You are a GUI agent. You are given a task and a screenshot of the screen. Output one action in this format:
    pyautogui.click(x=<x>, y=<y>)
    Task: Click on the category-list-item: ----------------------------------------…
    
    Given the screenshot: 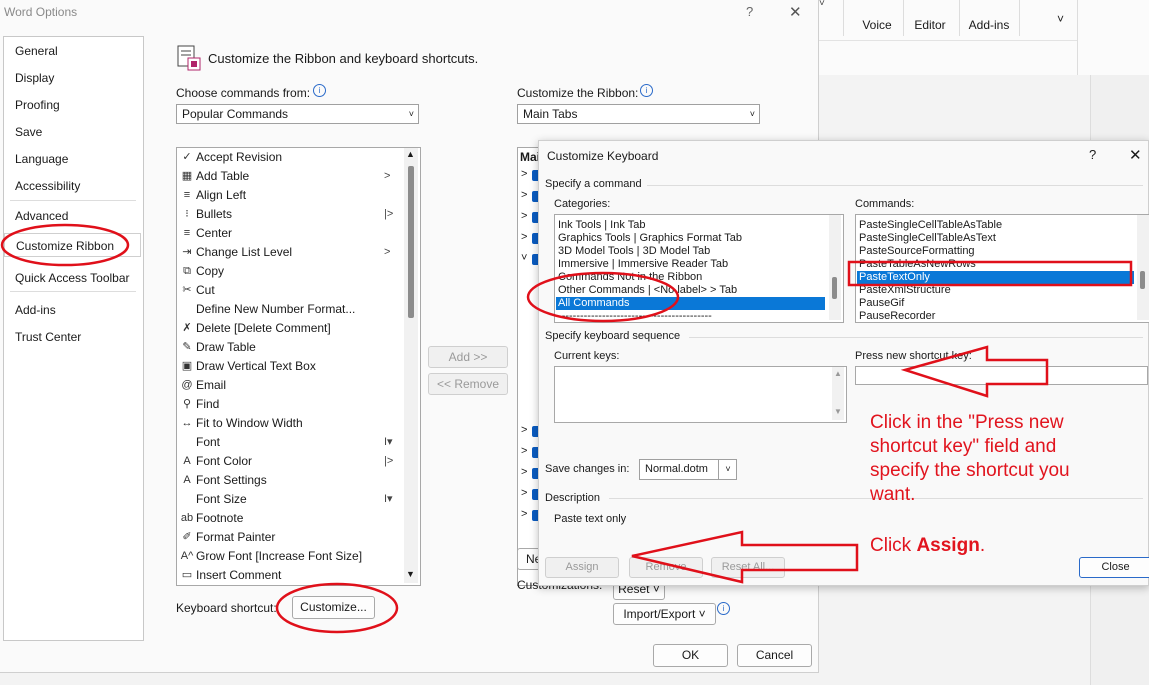 What is the action you would take?
    pyautogui.click(x=691, y=316)
    